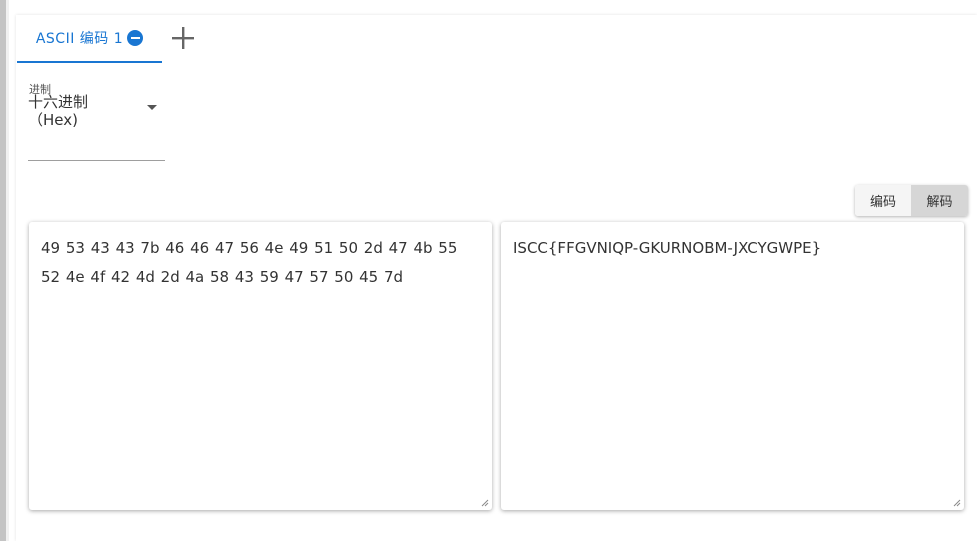 The width and height of the screenshot is (977, 541). I want to click on base-select: 进制 十六进制（Hex), so click(96, 119).